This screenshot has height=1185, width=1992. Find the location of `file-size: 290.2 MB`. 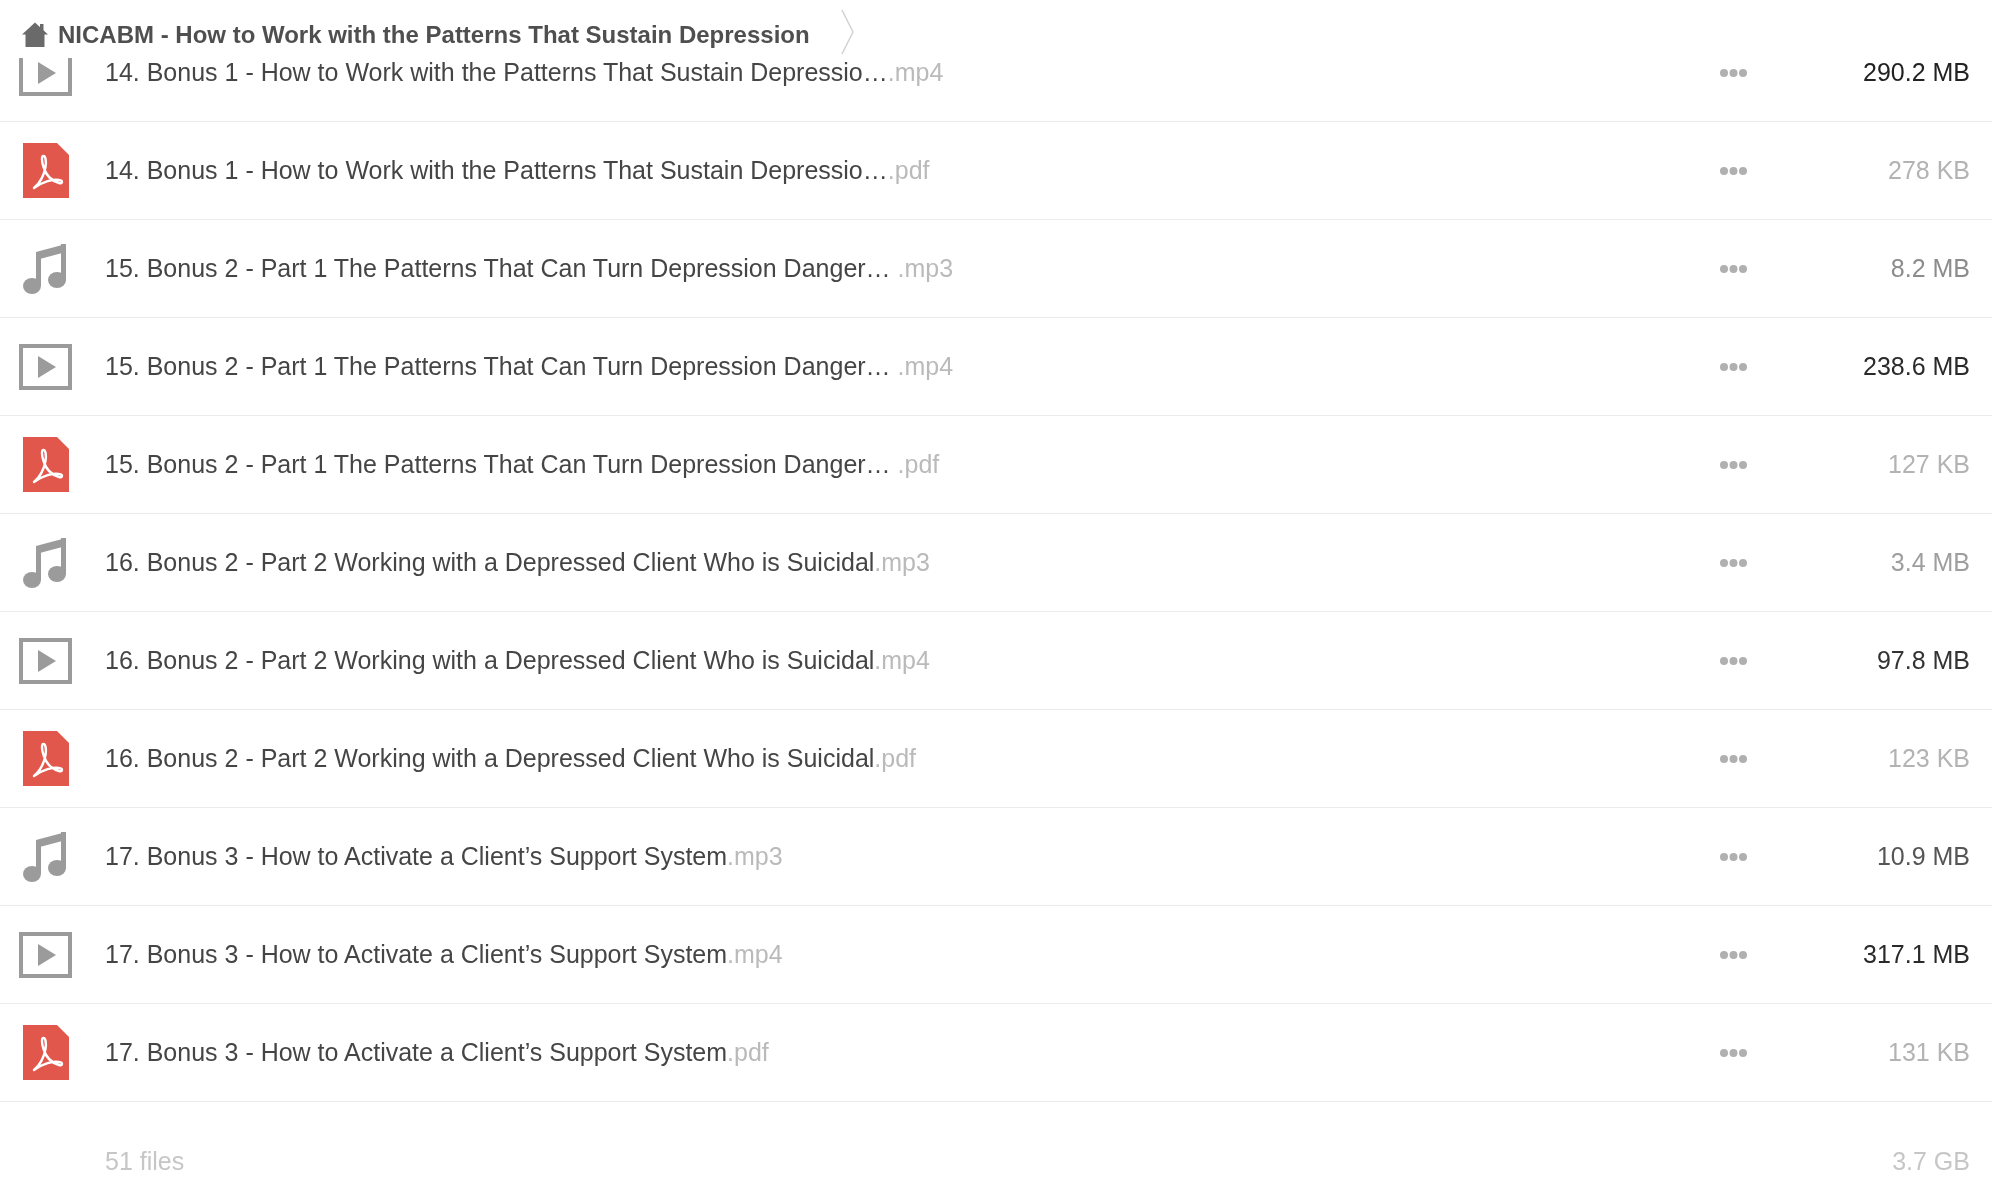

file-size: 290.2 MB is located at coordinates (1916, 73).